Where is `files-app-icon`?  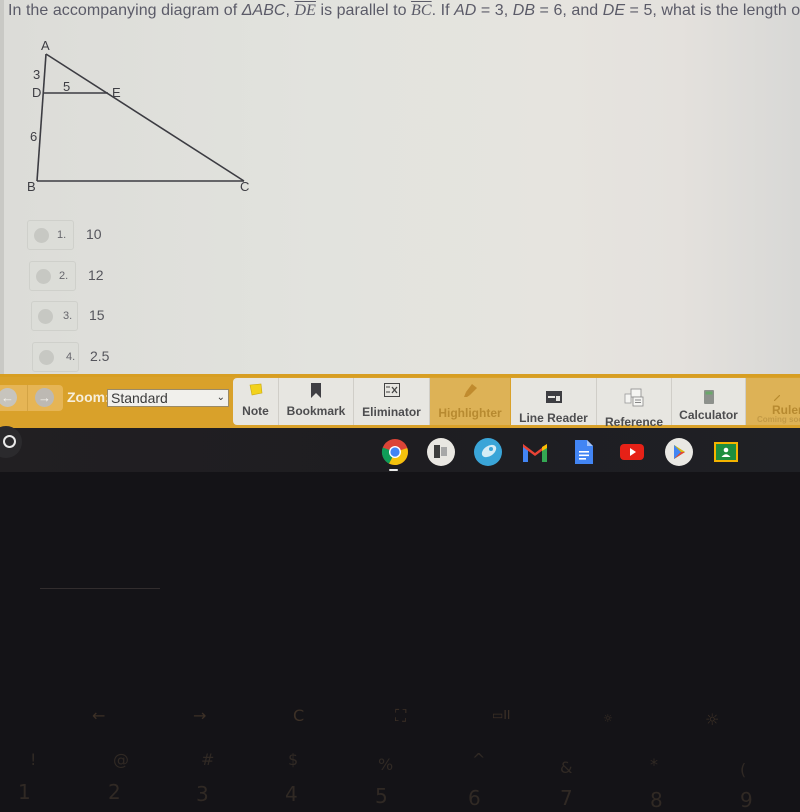
files-app-icon is located at coordinates (441, 452).